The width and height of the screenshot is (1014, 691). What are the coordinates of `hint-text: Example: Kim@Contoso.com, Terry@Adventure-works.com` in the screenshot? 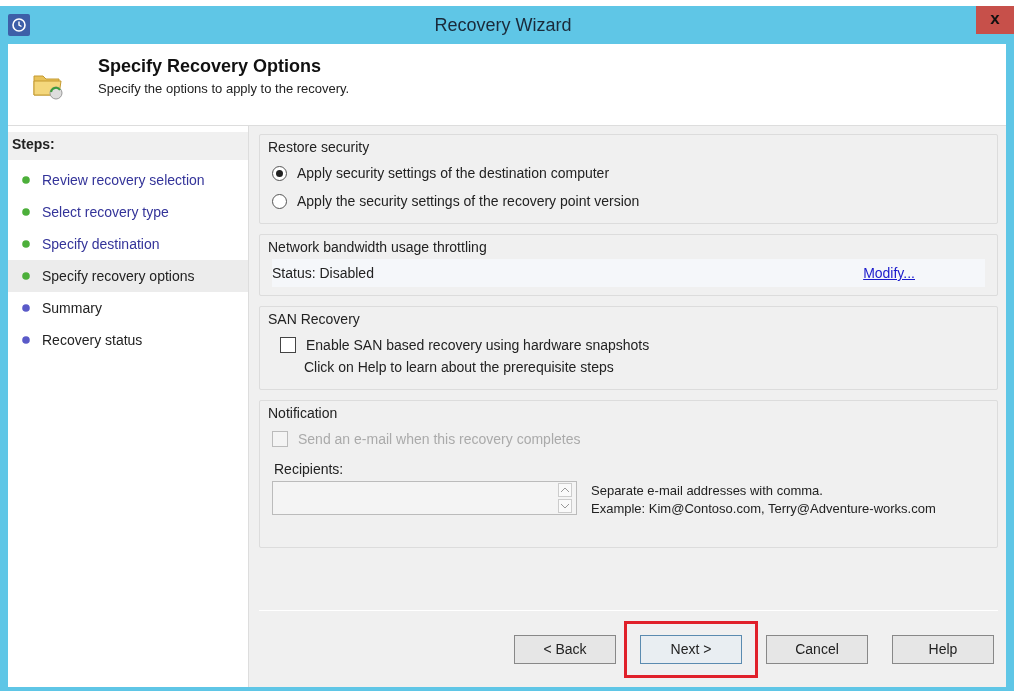 It's located at (763, 509).